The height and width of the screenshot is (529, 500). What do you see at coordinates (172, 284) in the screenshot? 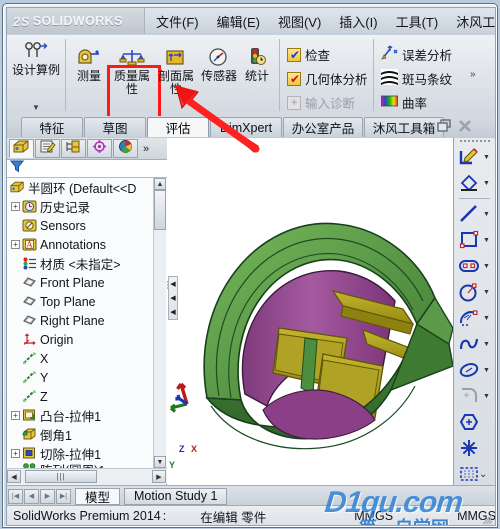
I see `flyout-arrow-1: ◀` at bounding box center [172, 284].